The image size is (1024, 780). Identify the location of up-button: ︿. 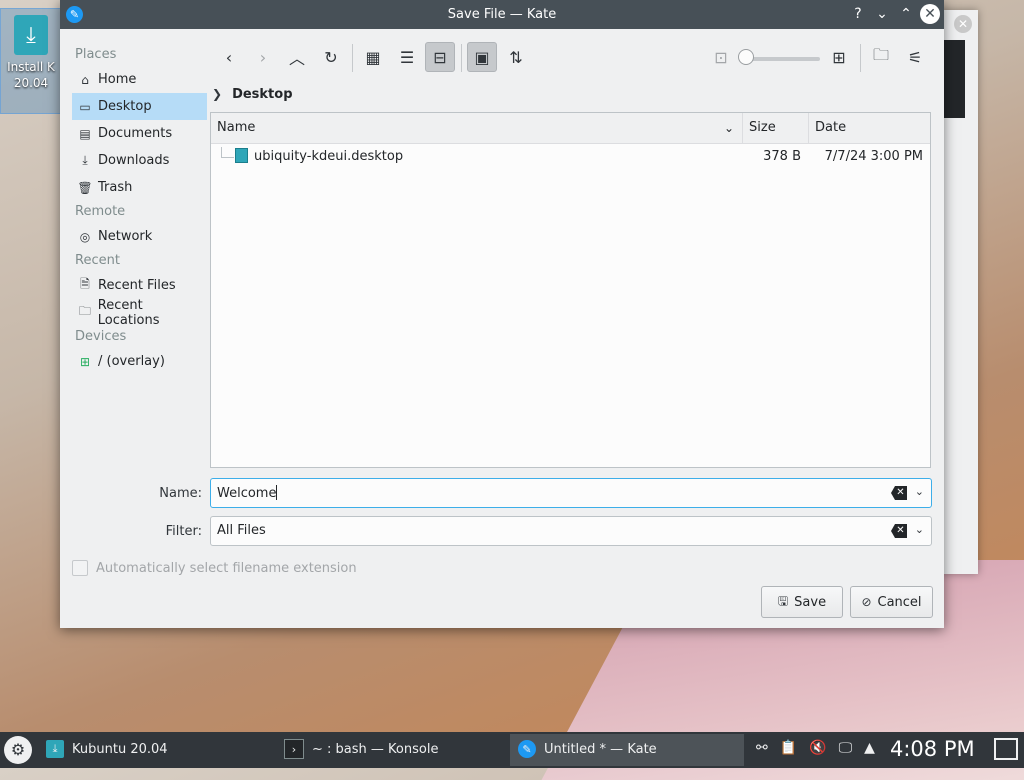
(297, 57).